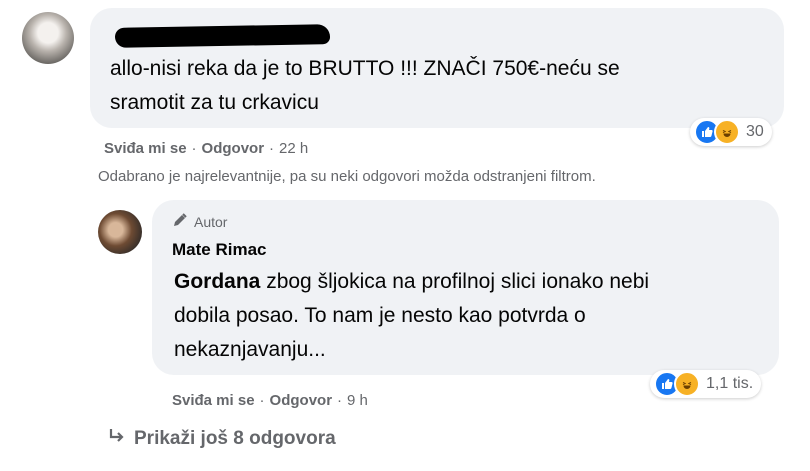 This screenshot has width=810, height=471. I want to click on pencil-icon, so click(180, 221).